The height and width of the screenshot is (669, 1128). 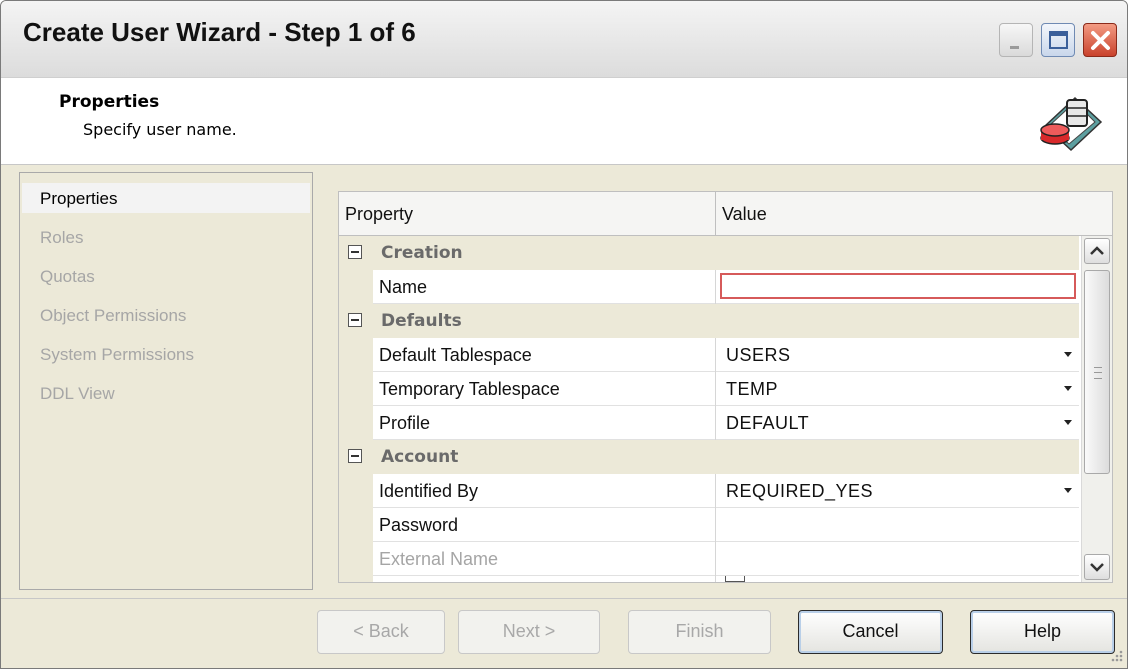 What do you see at coordinates (564, 39) in the screenshot?
I see `title-bar: Create User Wizard - Step 1 of 6` at bounding box center [564, 39].